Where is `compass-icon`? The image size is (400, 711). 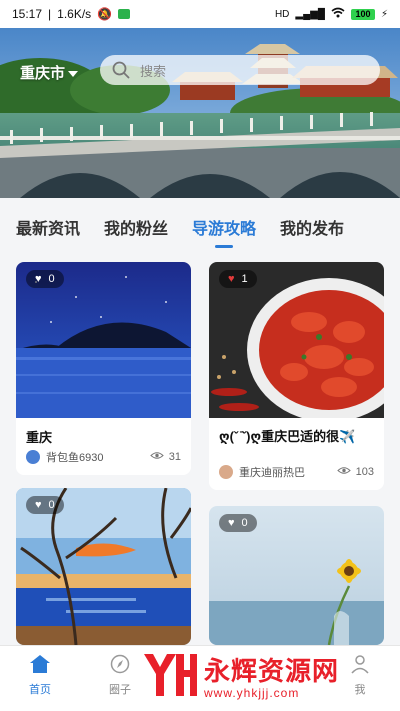 compass-icon is located at coordinates (120, 665).